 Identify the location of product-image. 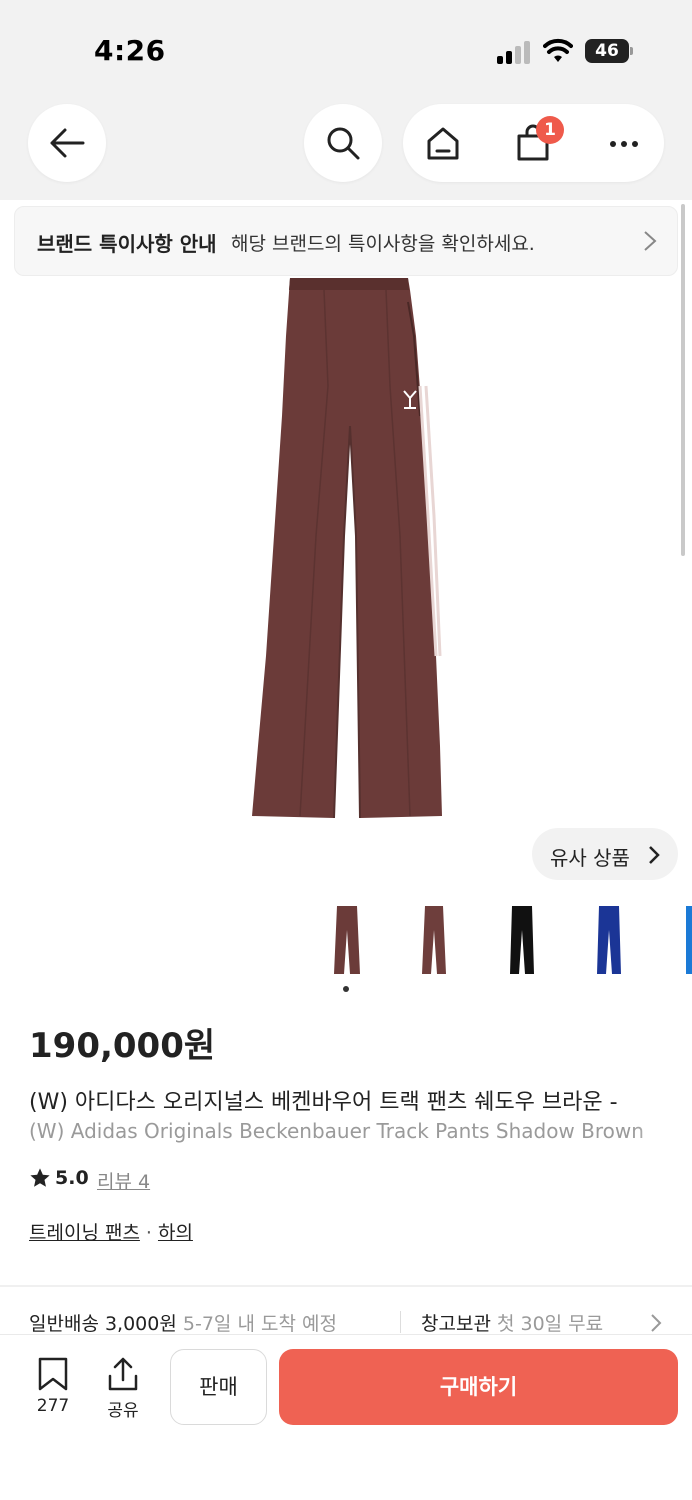
(350, 548).